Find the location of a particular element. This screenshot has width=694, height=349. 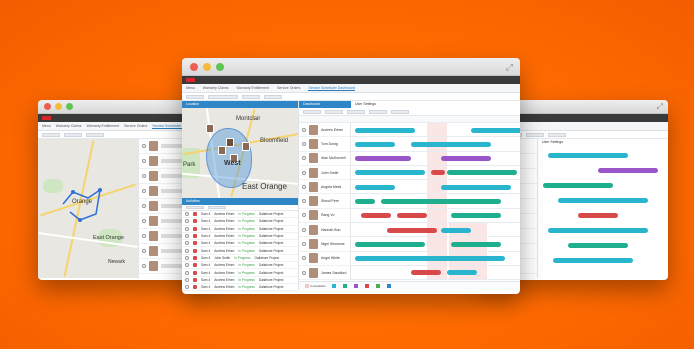

engineer-row: Angel White is located at coordinates (324, 259).